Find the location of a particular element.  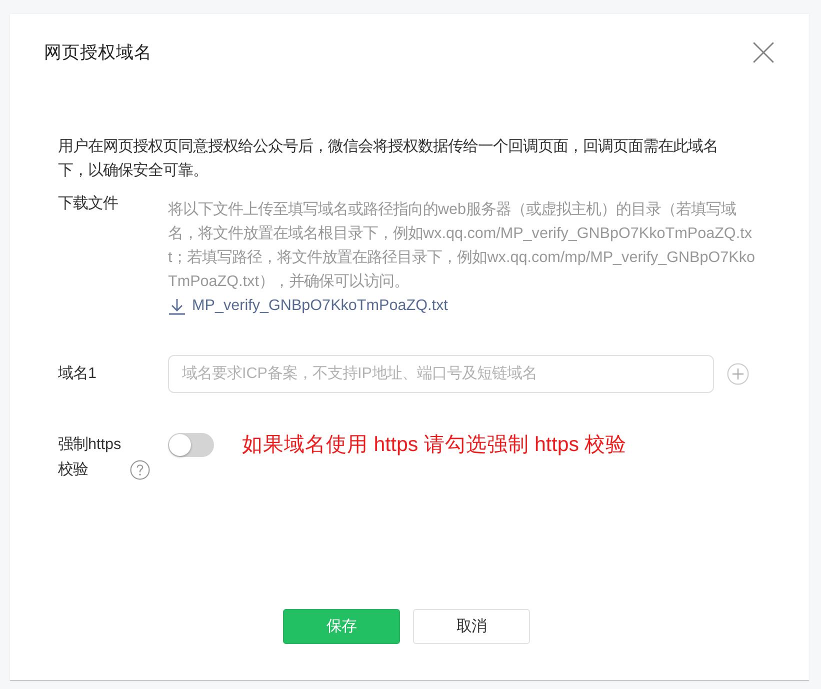

close-button is located at coordinates (763, 52).